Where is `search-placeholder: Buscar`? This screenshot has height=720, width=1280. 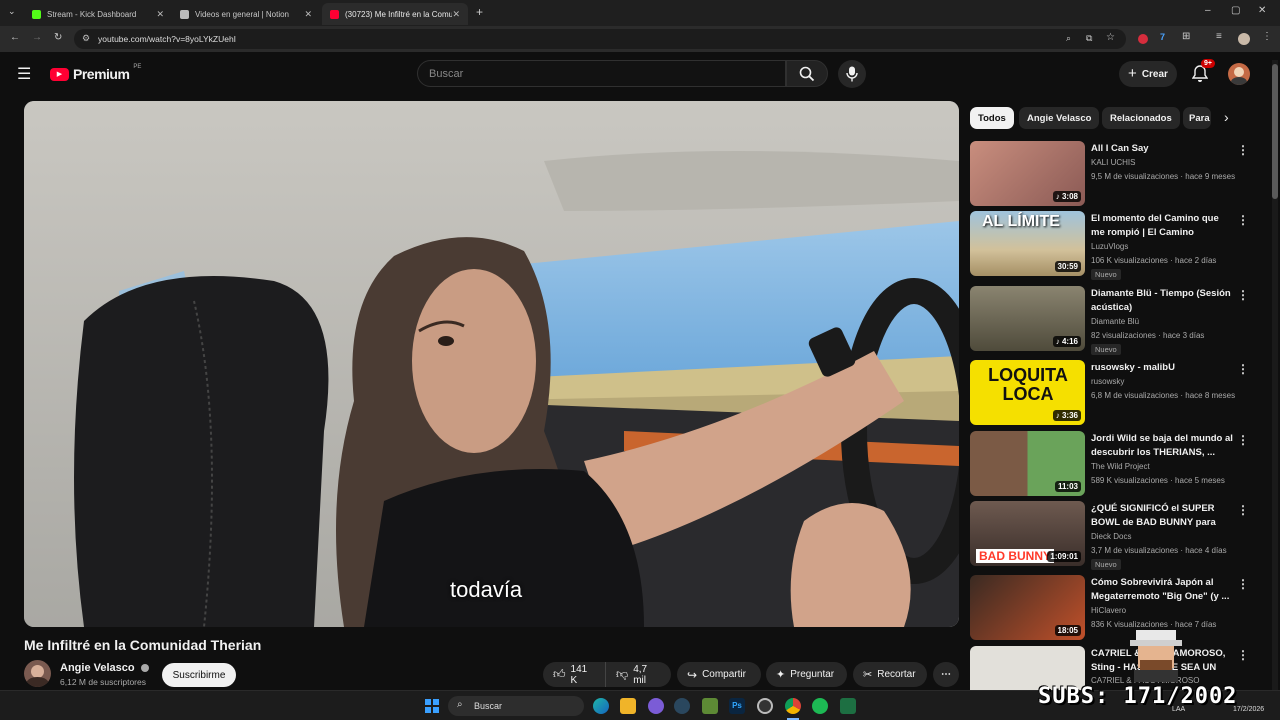 search-placeholder: Buscar is located at coordinates (446, 73).